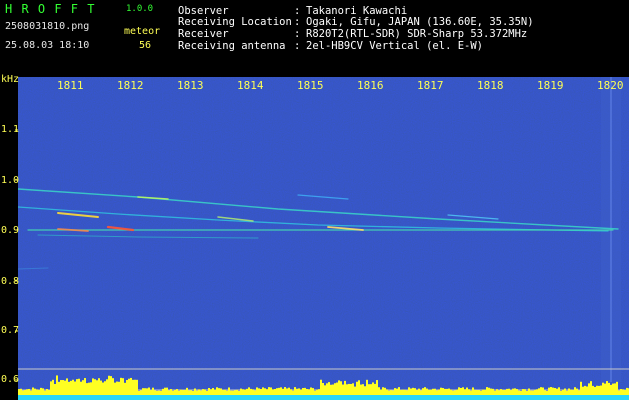 The image size is (629, 400). I want to click on time-tick-label: 1820, so click(610, 85).